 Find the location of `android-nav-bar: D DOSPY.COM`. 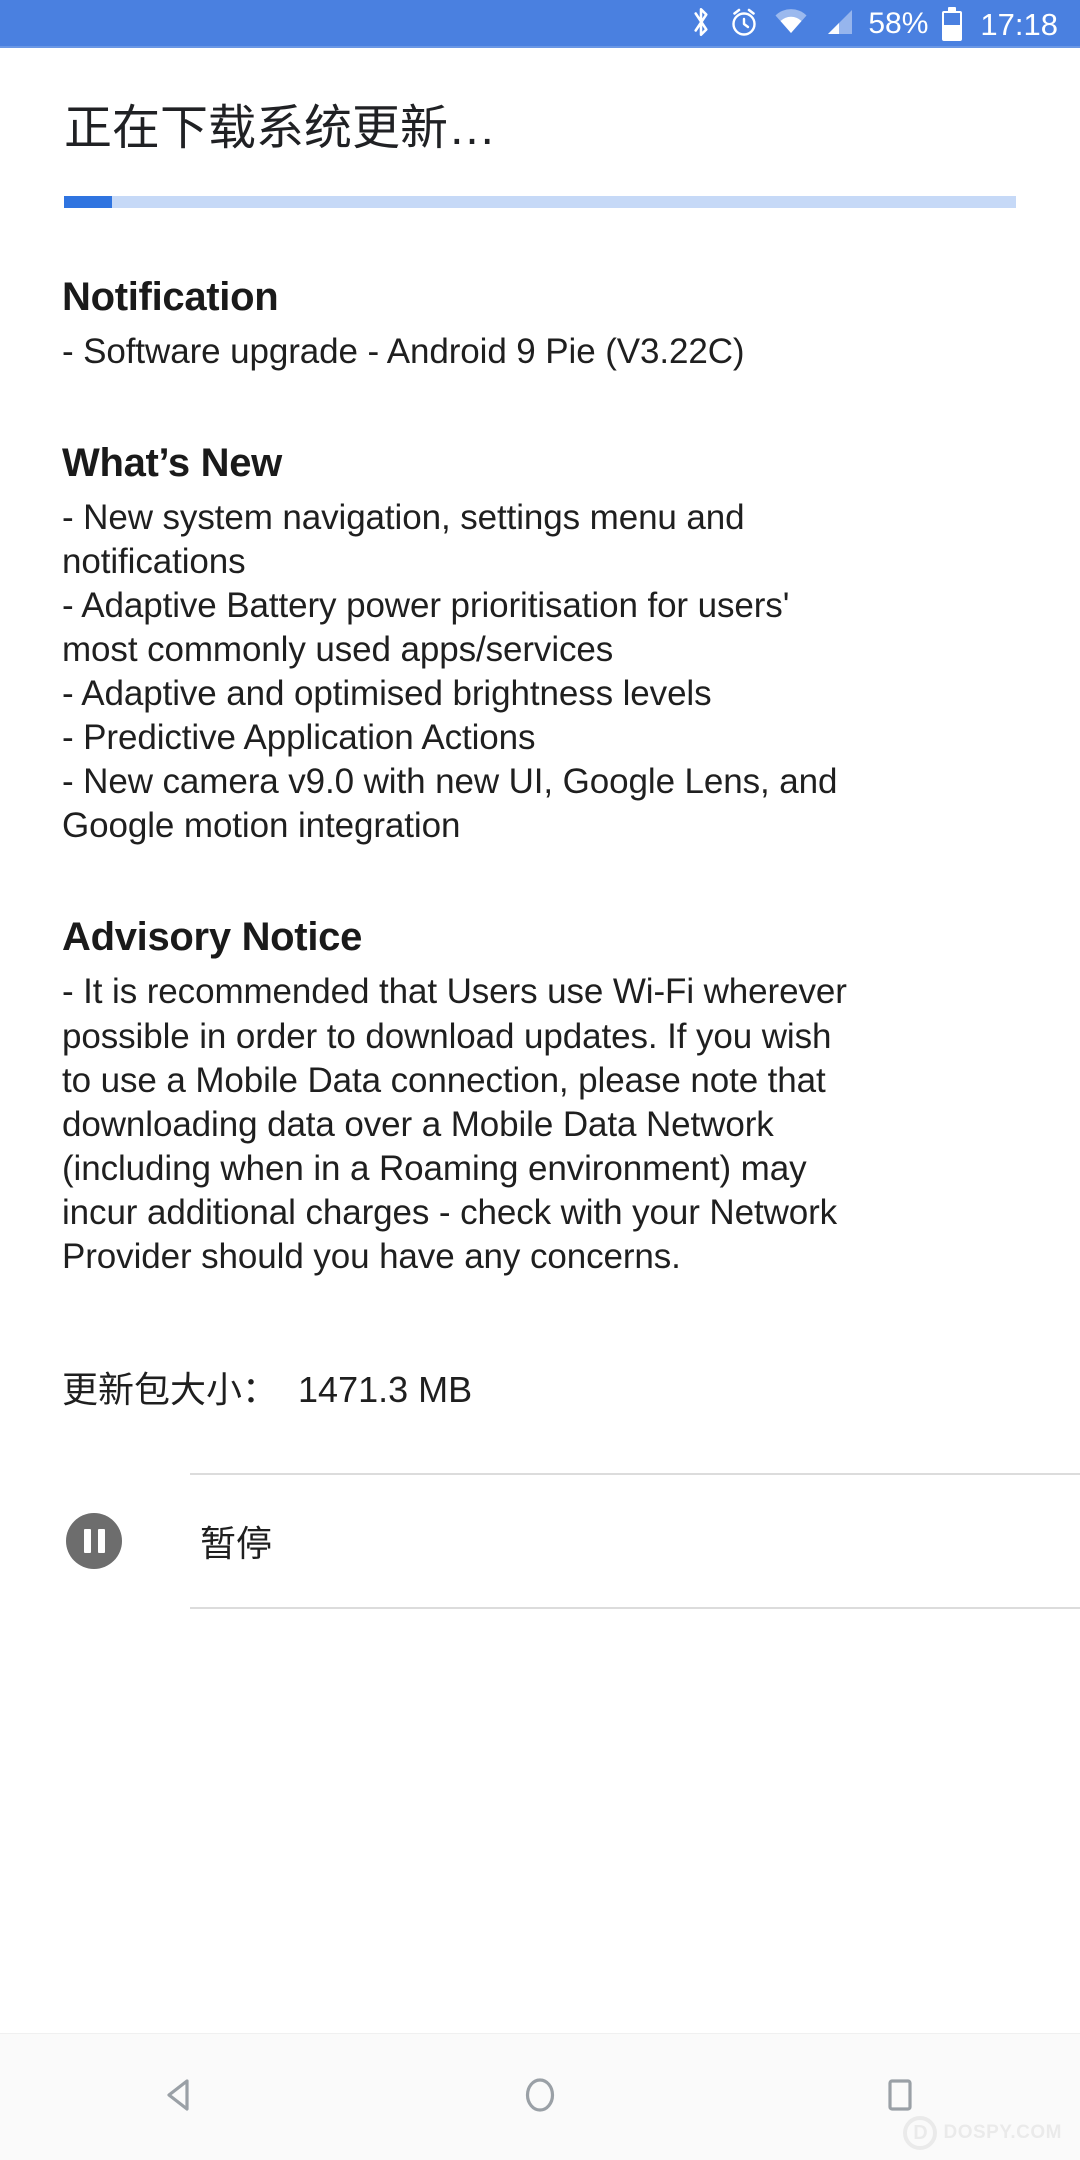

android-nav-bar: D DOSPY.COM is located at coordinates (540, 2096).